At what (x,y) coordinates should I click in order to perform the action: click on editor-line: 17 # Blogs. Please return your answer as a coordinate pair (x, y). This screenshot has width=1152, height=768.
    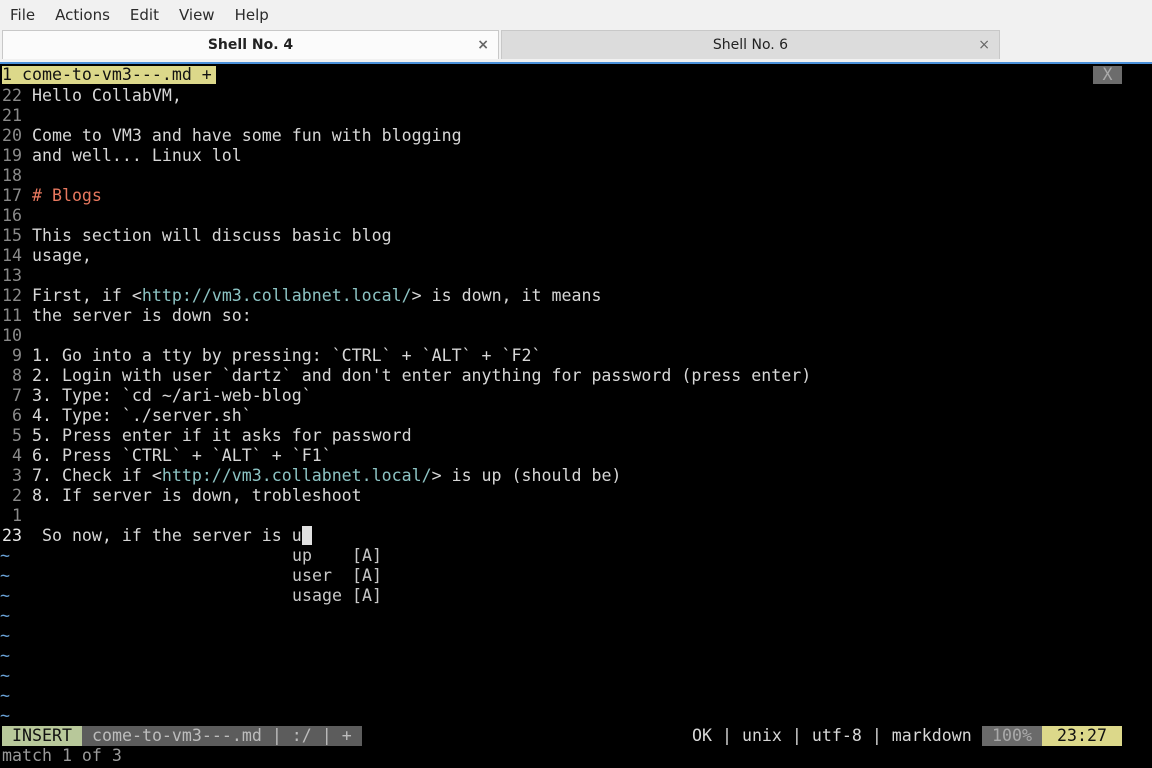
    Looking at the image, I should click on (52, 196).